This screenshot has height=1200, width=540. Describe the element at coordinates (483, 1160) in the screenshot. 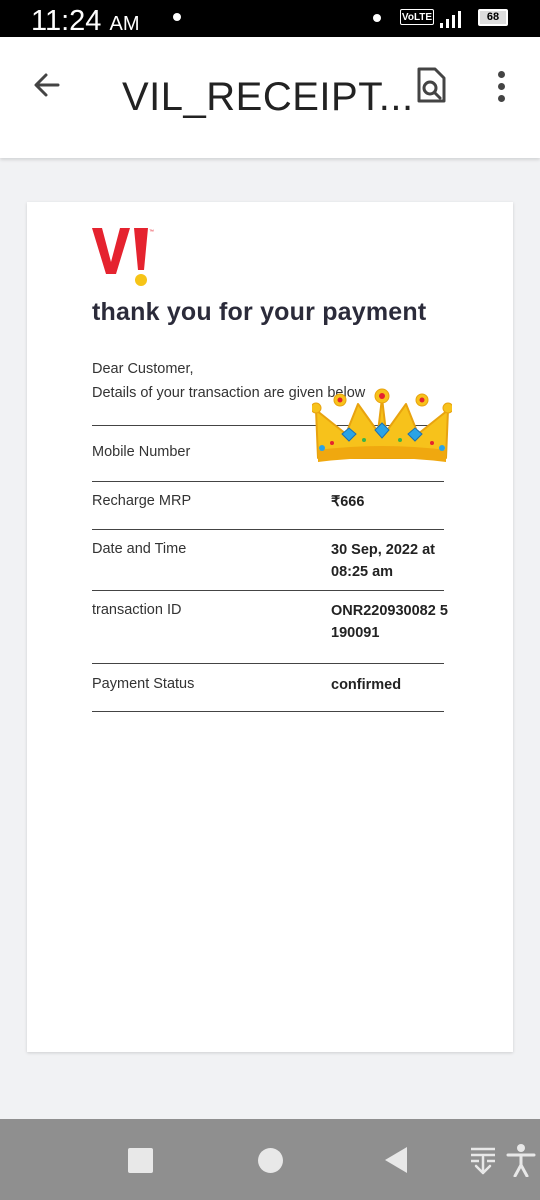

I see `download-list-icon` at that location.